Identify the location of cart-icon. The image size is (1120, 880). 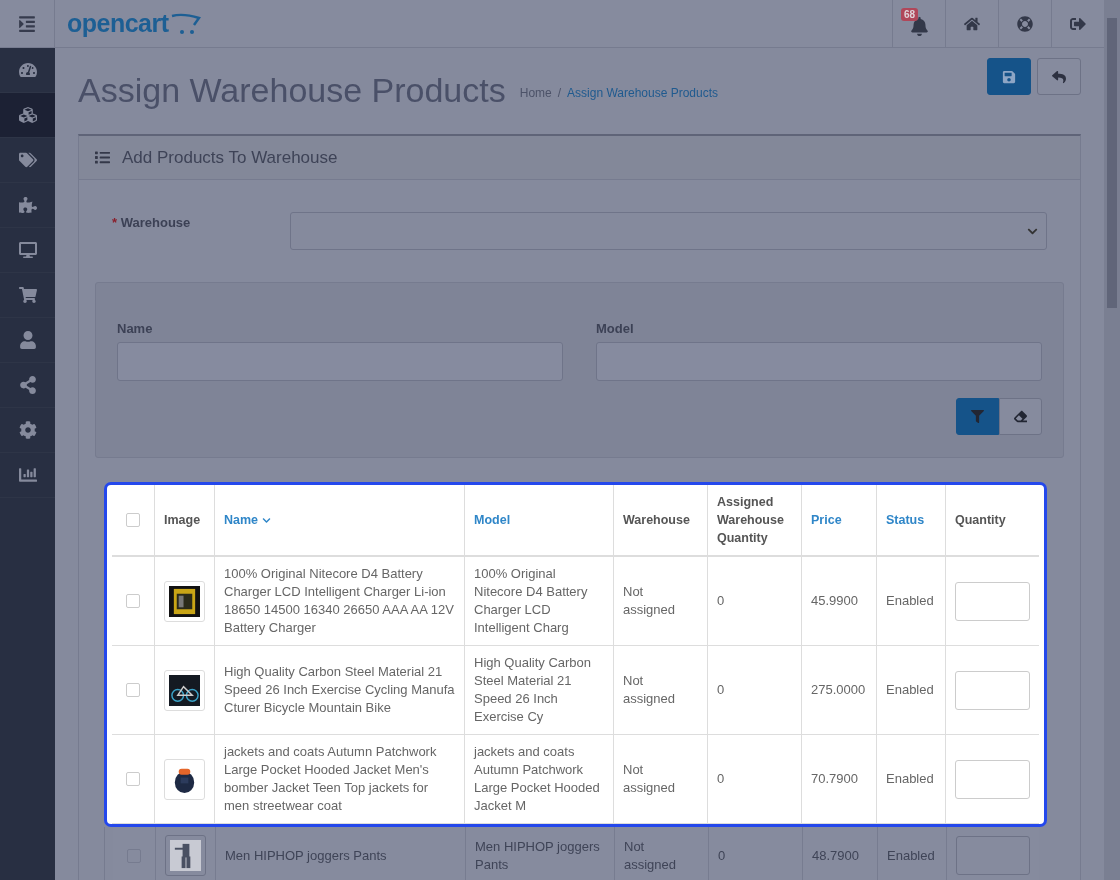
(27, 295).